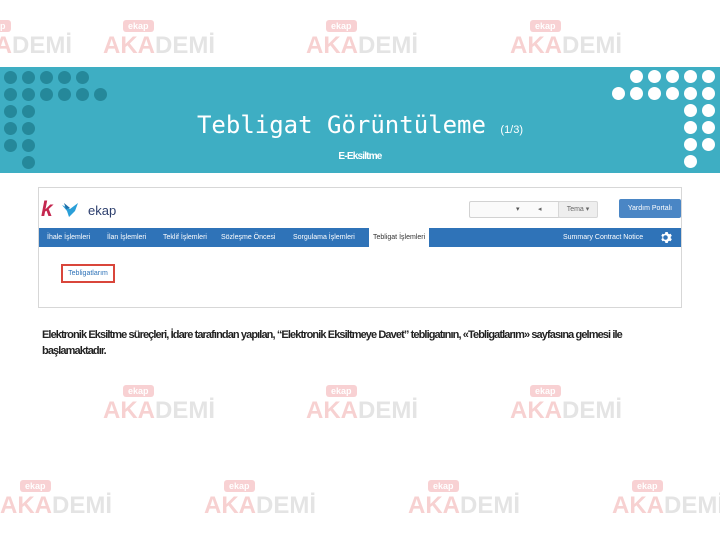 This screenshot has width=720, height=540. What do you see at coordinates (360, 208) in the screenshot?
I see `app-topbar: k ekap ▾ ◂ Tema ▾ Yardım Portalı` at bounding box center [360, 208].